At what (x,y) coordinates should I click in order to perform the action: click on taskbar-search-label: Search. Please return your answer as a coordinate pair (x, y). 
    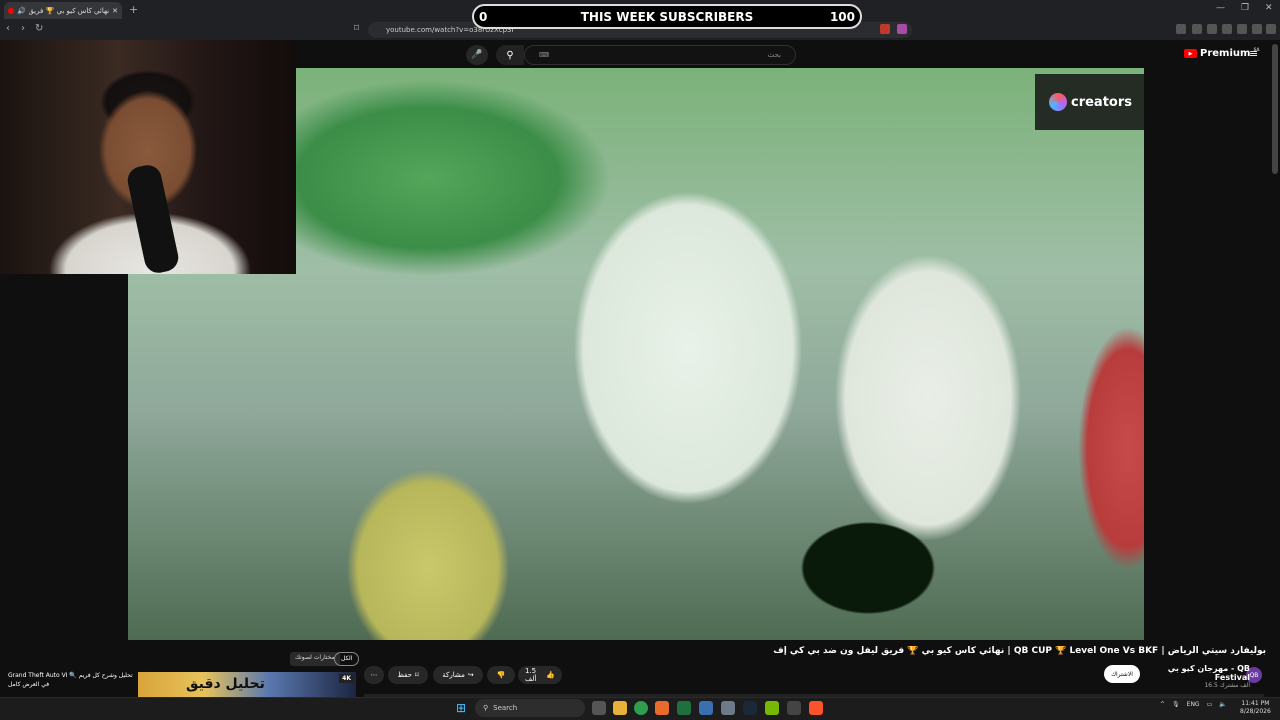
    Looking at the image, I should click on (505, 708).